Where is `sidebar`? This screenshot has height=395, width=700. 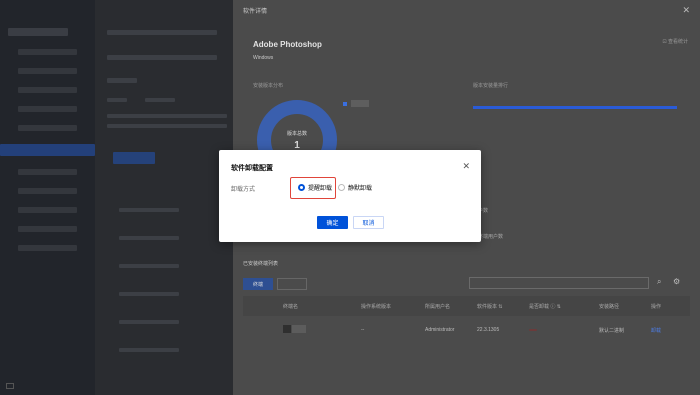
sidebar is located at coordinates (47, 197).